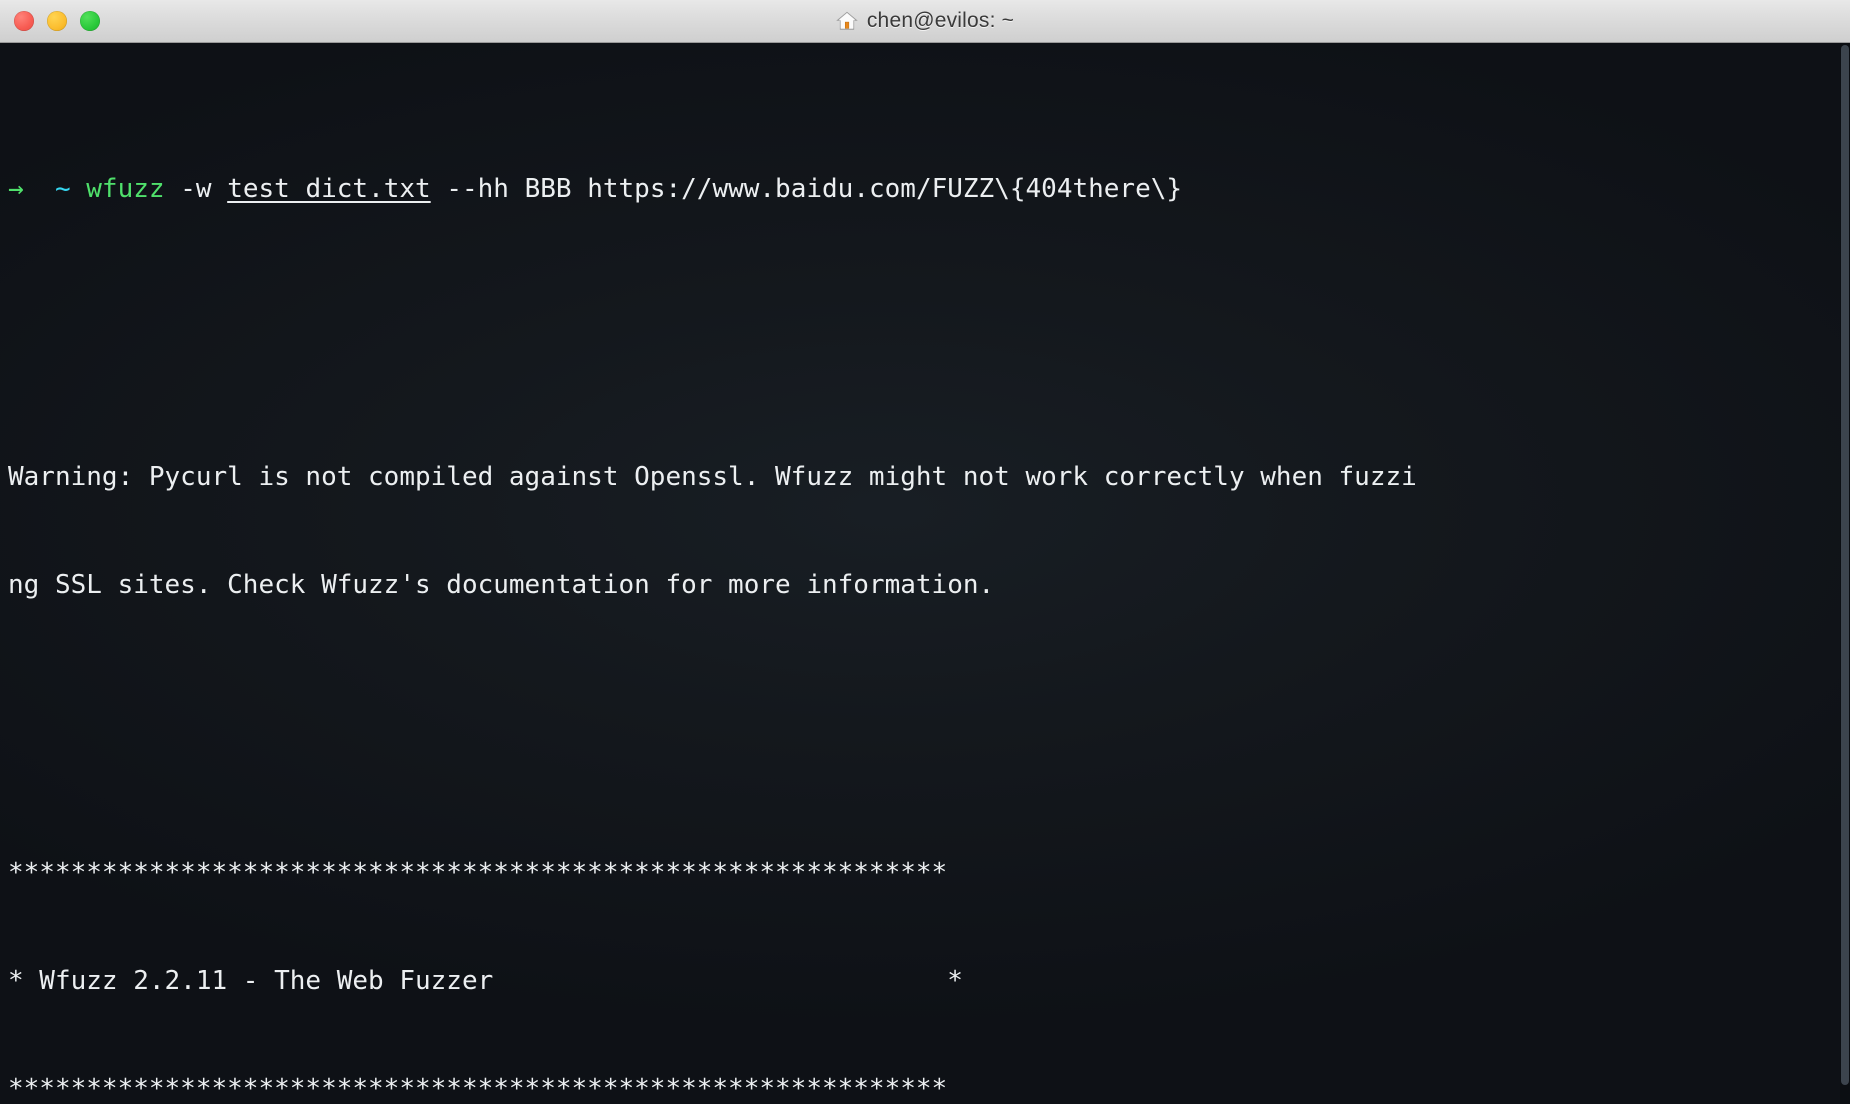 This screenshot has width=1850, height=1104. What do you see at coordinates (847, 20) in the screenshot?
I see `home-icon` at bounding box center [847, 20].